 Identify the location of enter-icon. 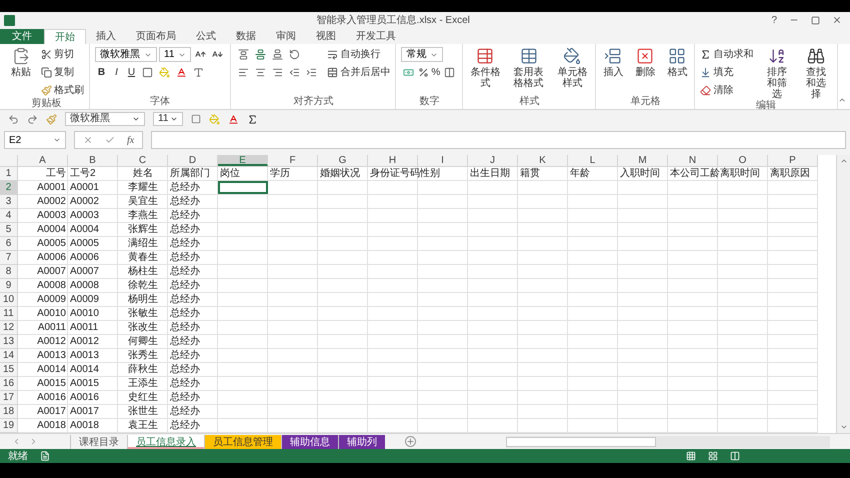
(110, 140).